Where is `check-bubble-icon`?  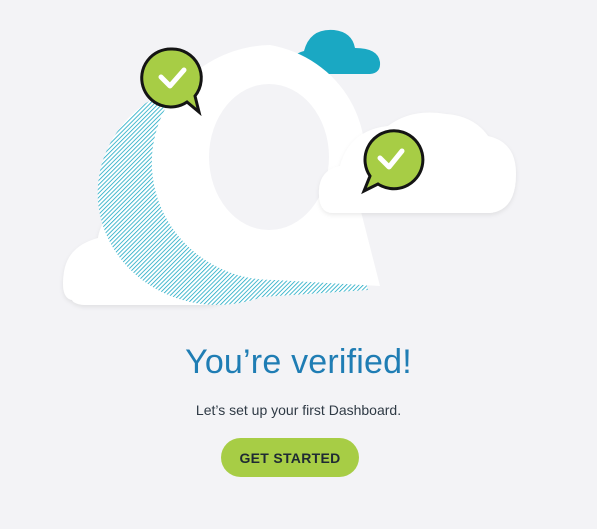 check-bubble-icon is located at coordinates (393, 162).